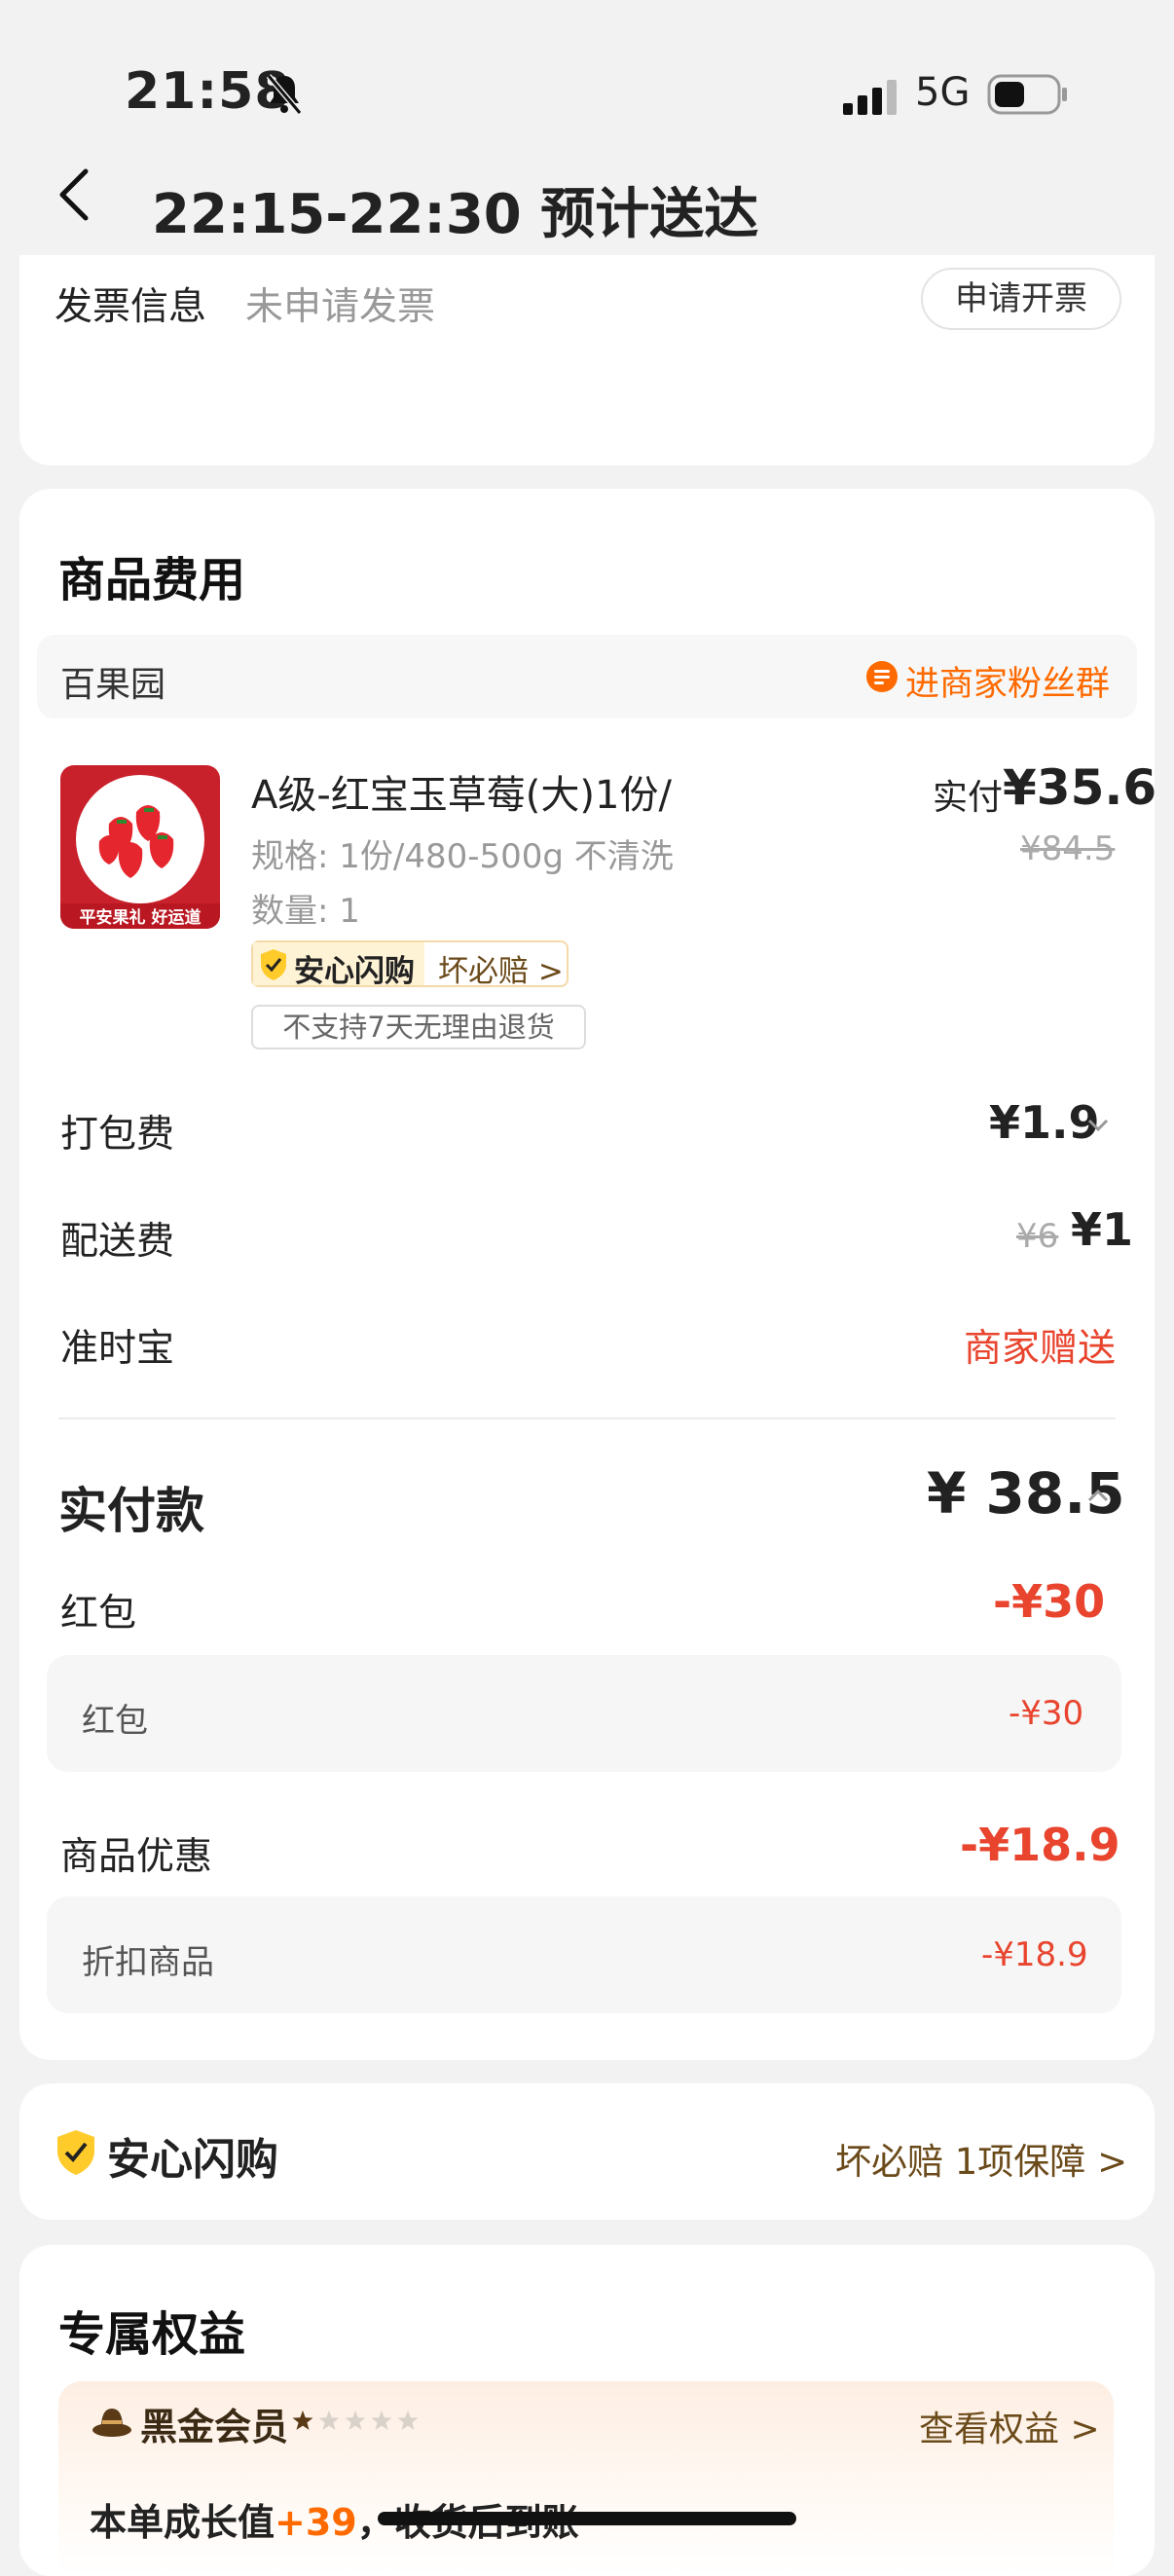 This screenshot has height=2576, width=1174. What do you see at coordinates (99, 1614) in the screenshot?
I see `redpacket-label: 红包` at bounding box center [99, 1614].